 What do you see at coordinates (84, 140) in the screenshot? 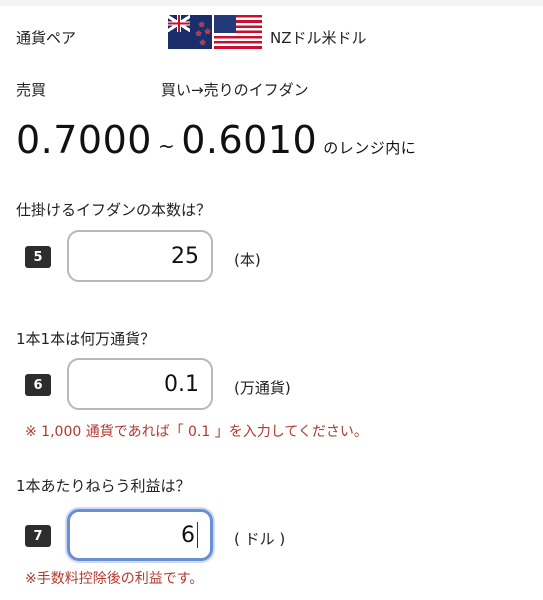
I see `rate-from: 0.7000` at bounding box center [84, 140].